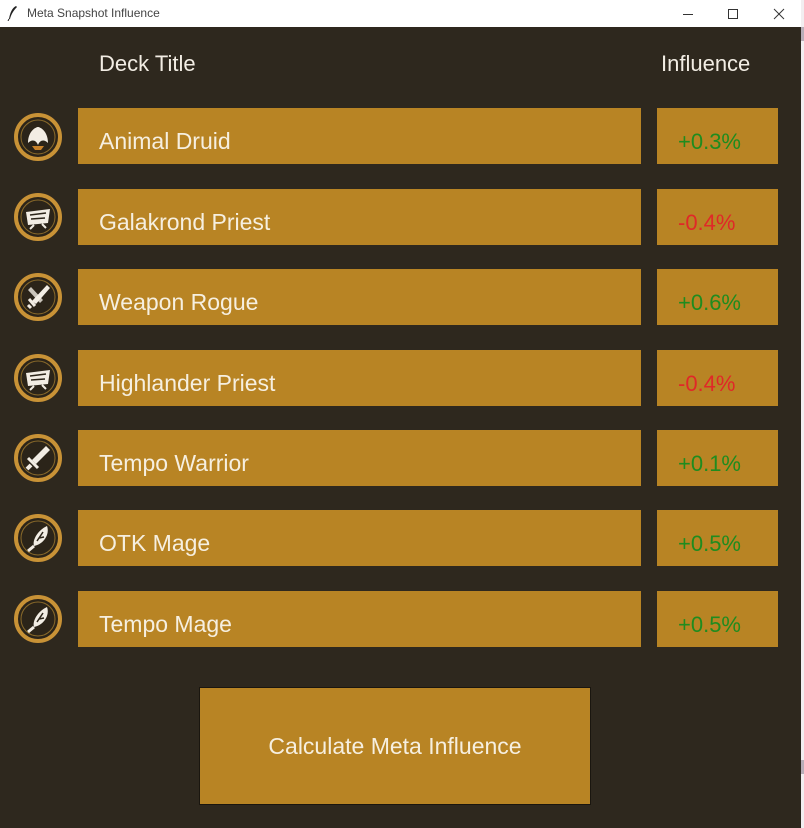  What do you see at coordinates (93, 13) in the screenshot?
I see `window-title: Meta Snapshot Influence` at bounding box center [93, 13].